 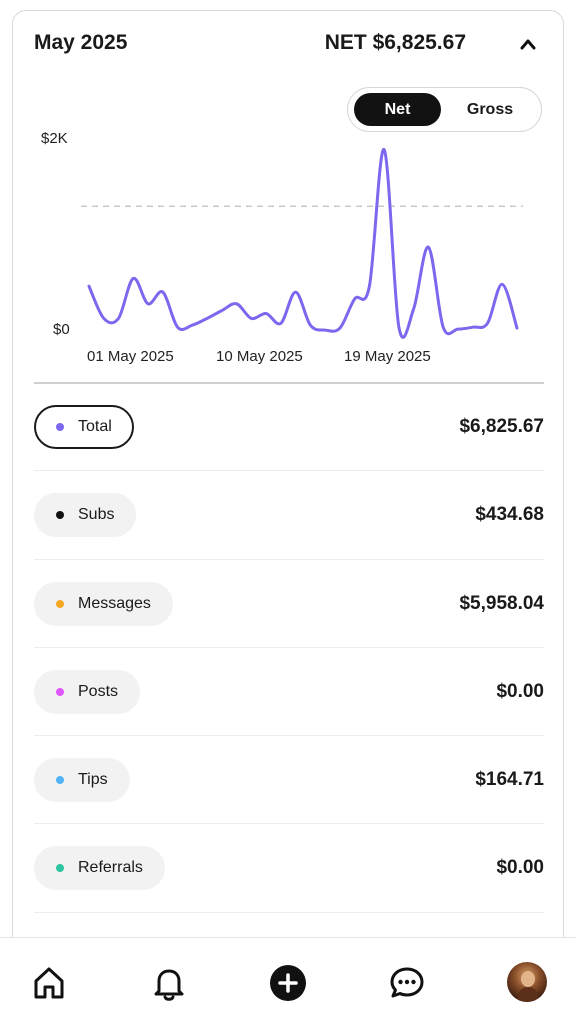 What do you see at coordinates (501, 603) in the screenshot?
I see `amount: $5,958.04` at bounding box center [501, 603].